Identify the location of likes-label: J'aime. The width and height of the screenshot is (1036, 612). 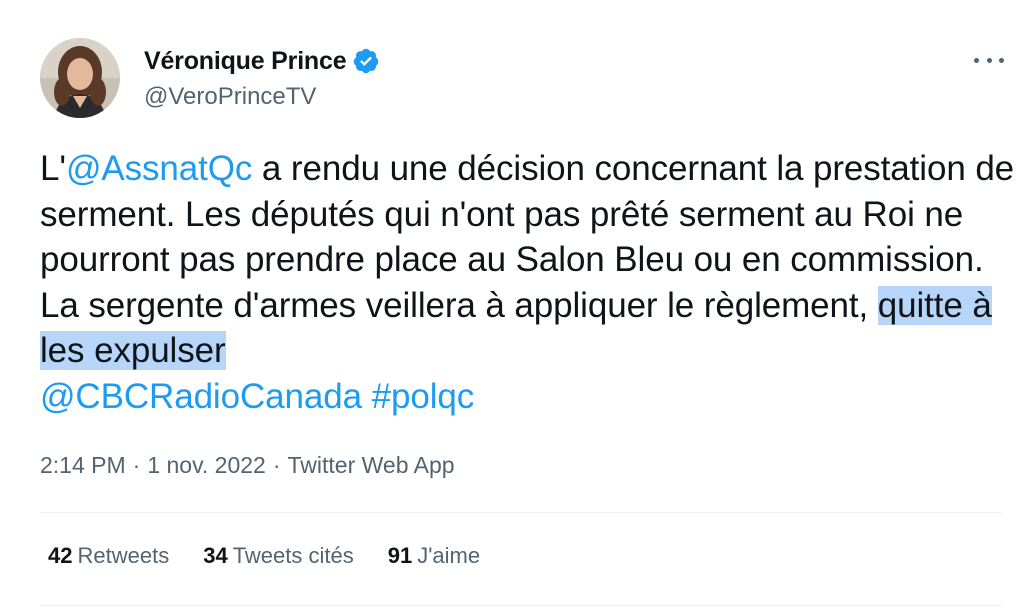
(449, 555).